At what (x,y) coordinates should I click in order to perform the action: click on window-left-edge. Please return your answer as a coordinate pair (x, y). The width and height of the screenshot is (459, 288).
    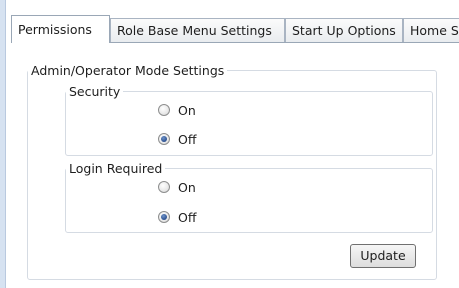
    Looking at the image, I should click on (3, 144).